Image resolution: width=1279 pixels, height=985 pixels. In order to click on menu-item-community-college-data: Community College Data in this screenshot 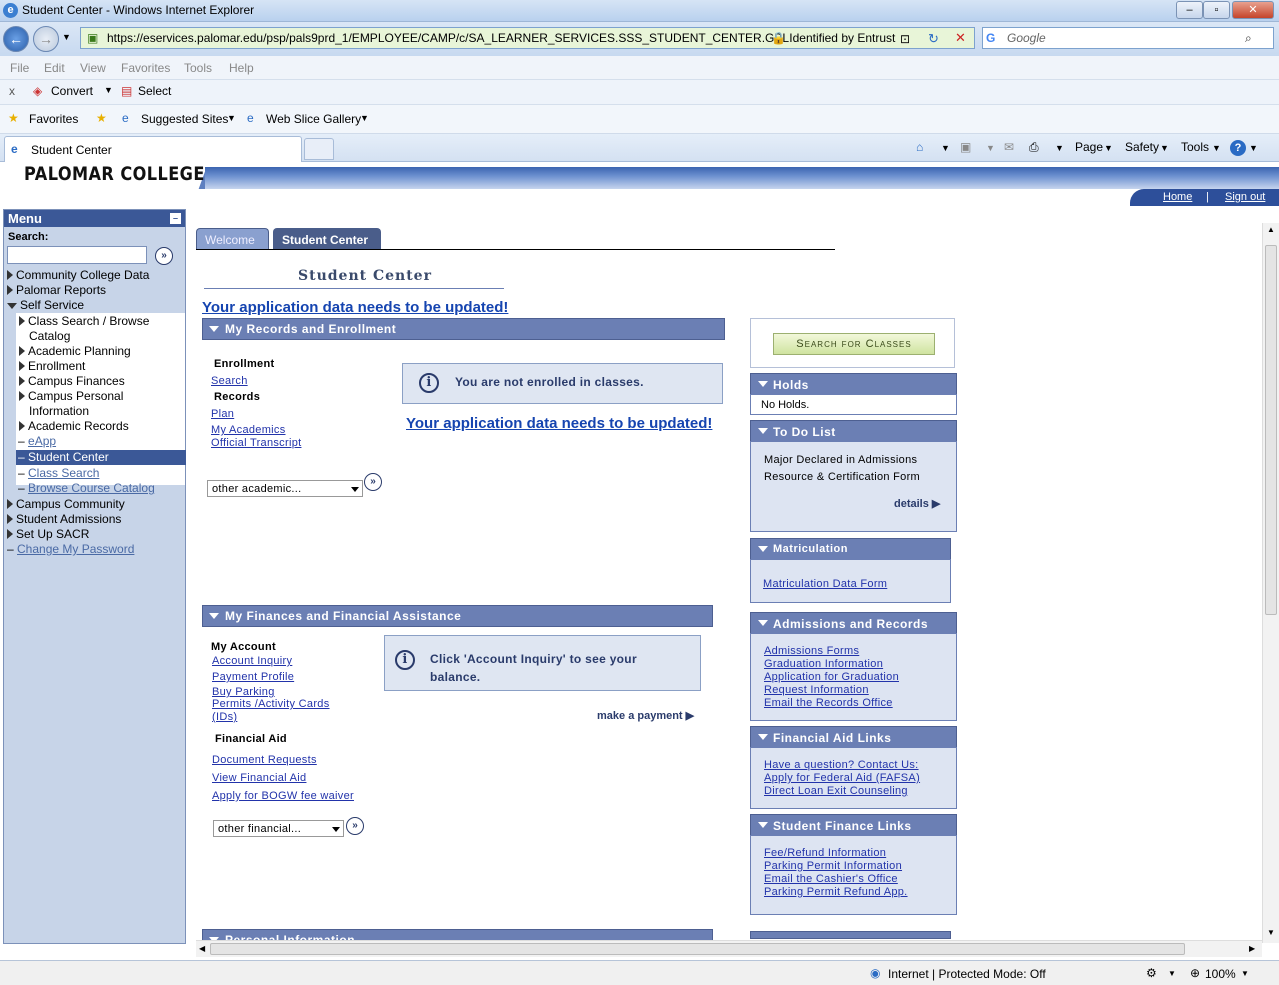, I will do `click(78, 275)`.